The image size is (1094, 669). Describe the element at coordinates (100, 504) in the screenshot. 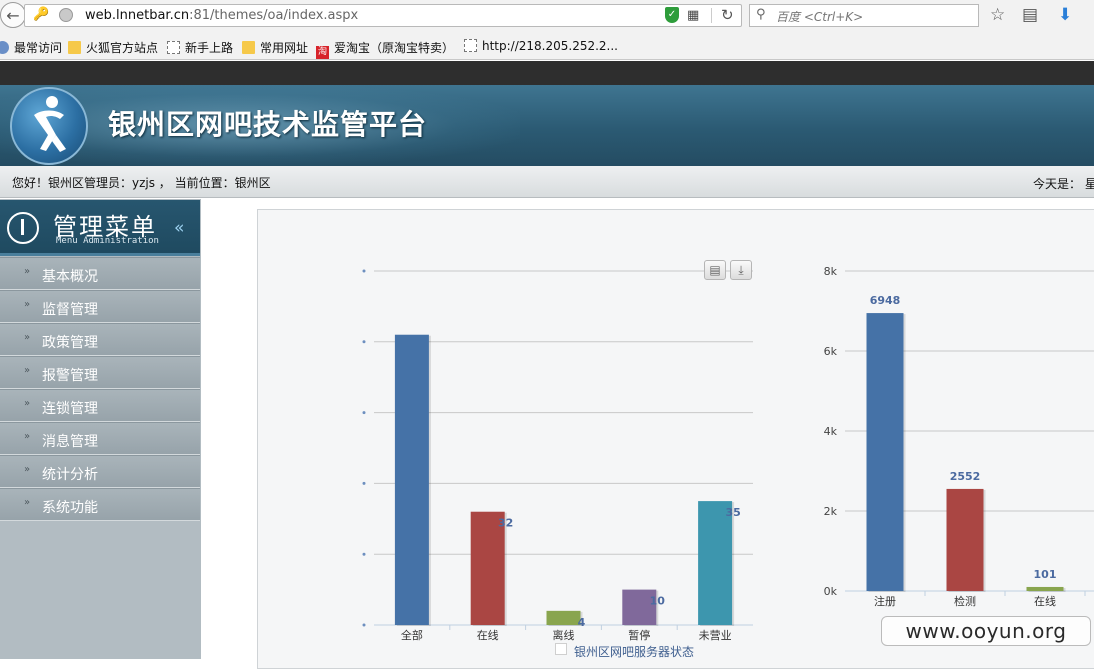

I see `menu-item-system: » 系统功能` at that location.